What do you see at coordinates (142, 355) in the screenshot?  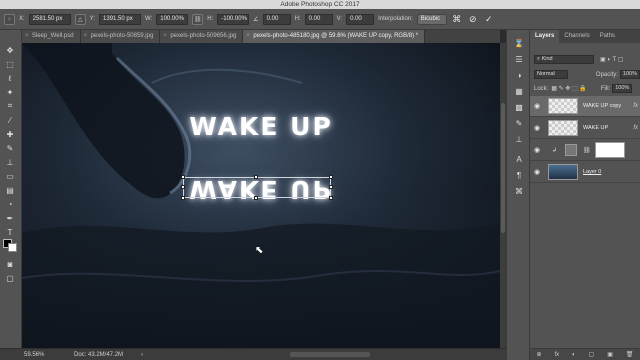 I see `status-menu-arrow: ›` at bounding box center [142, 355].